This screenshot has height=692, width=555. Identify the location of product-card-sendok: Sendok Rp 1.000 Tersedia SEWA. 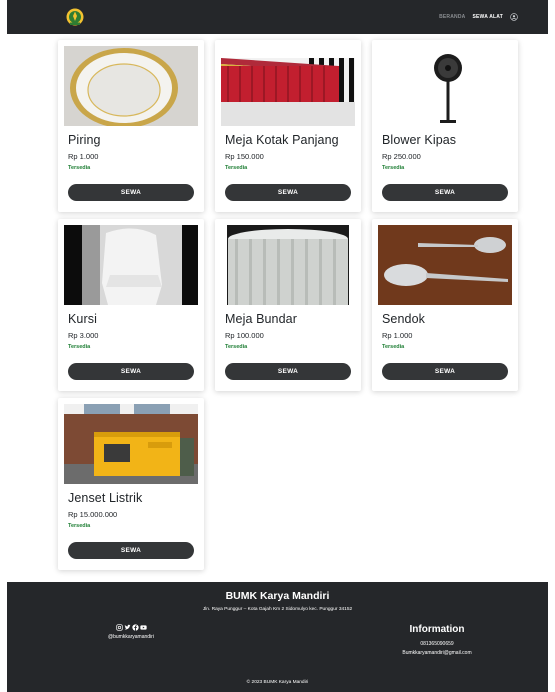
(445, 305).